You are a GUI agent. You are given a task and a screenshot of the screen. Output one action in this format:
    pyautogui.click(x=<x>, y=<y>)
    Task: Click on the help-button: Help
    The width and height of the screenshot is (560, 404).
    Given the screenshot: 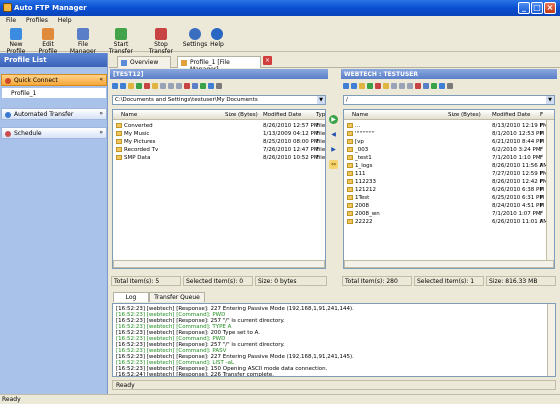 What is the action you would take?
    pyautogui.click(x=217, y=39)
    